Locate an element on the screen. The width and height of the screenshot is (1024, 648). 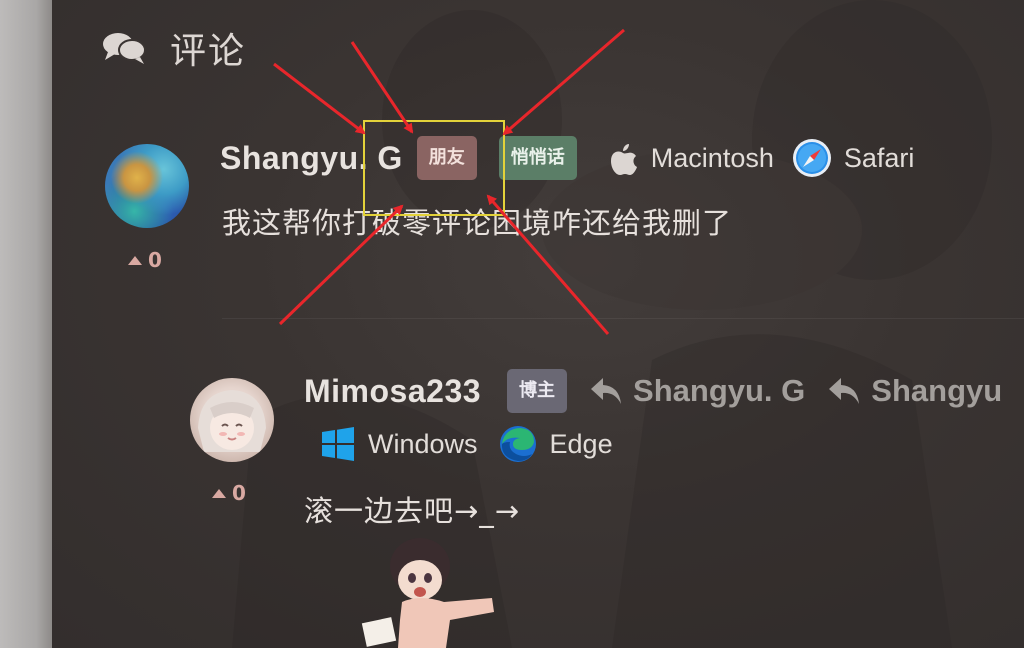
comments-title: 评论 is located at coordinates (208, 51).